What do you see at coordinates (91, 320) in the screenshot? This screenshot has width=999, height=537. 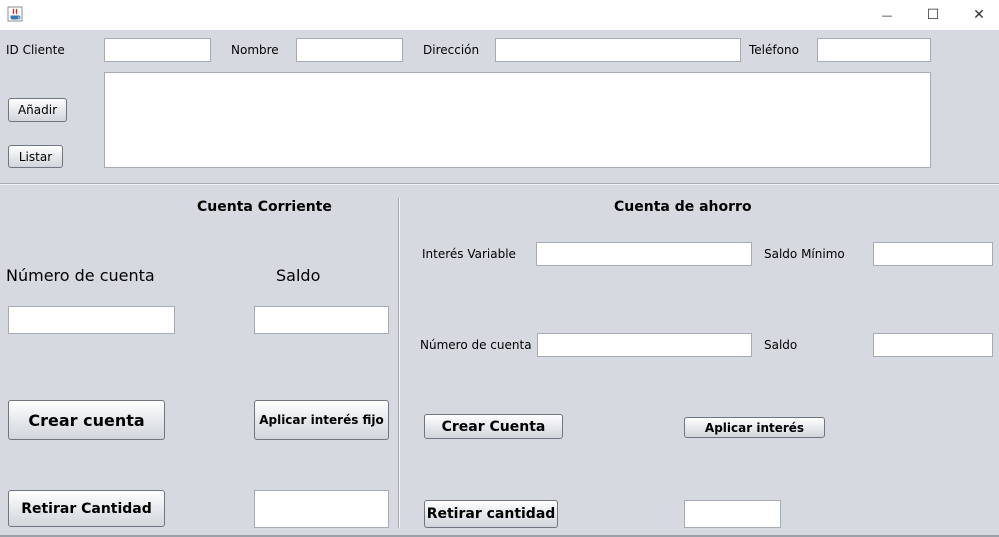 I see `current-account-number-input` at bounding box center [91, 320].